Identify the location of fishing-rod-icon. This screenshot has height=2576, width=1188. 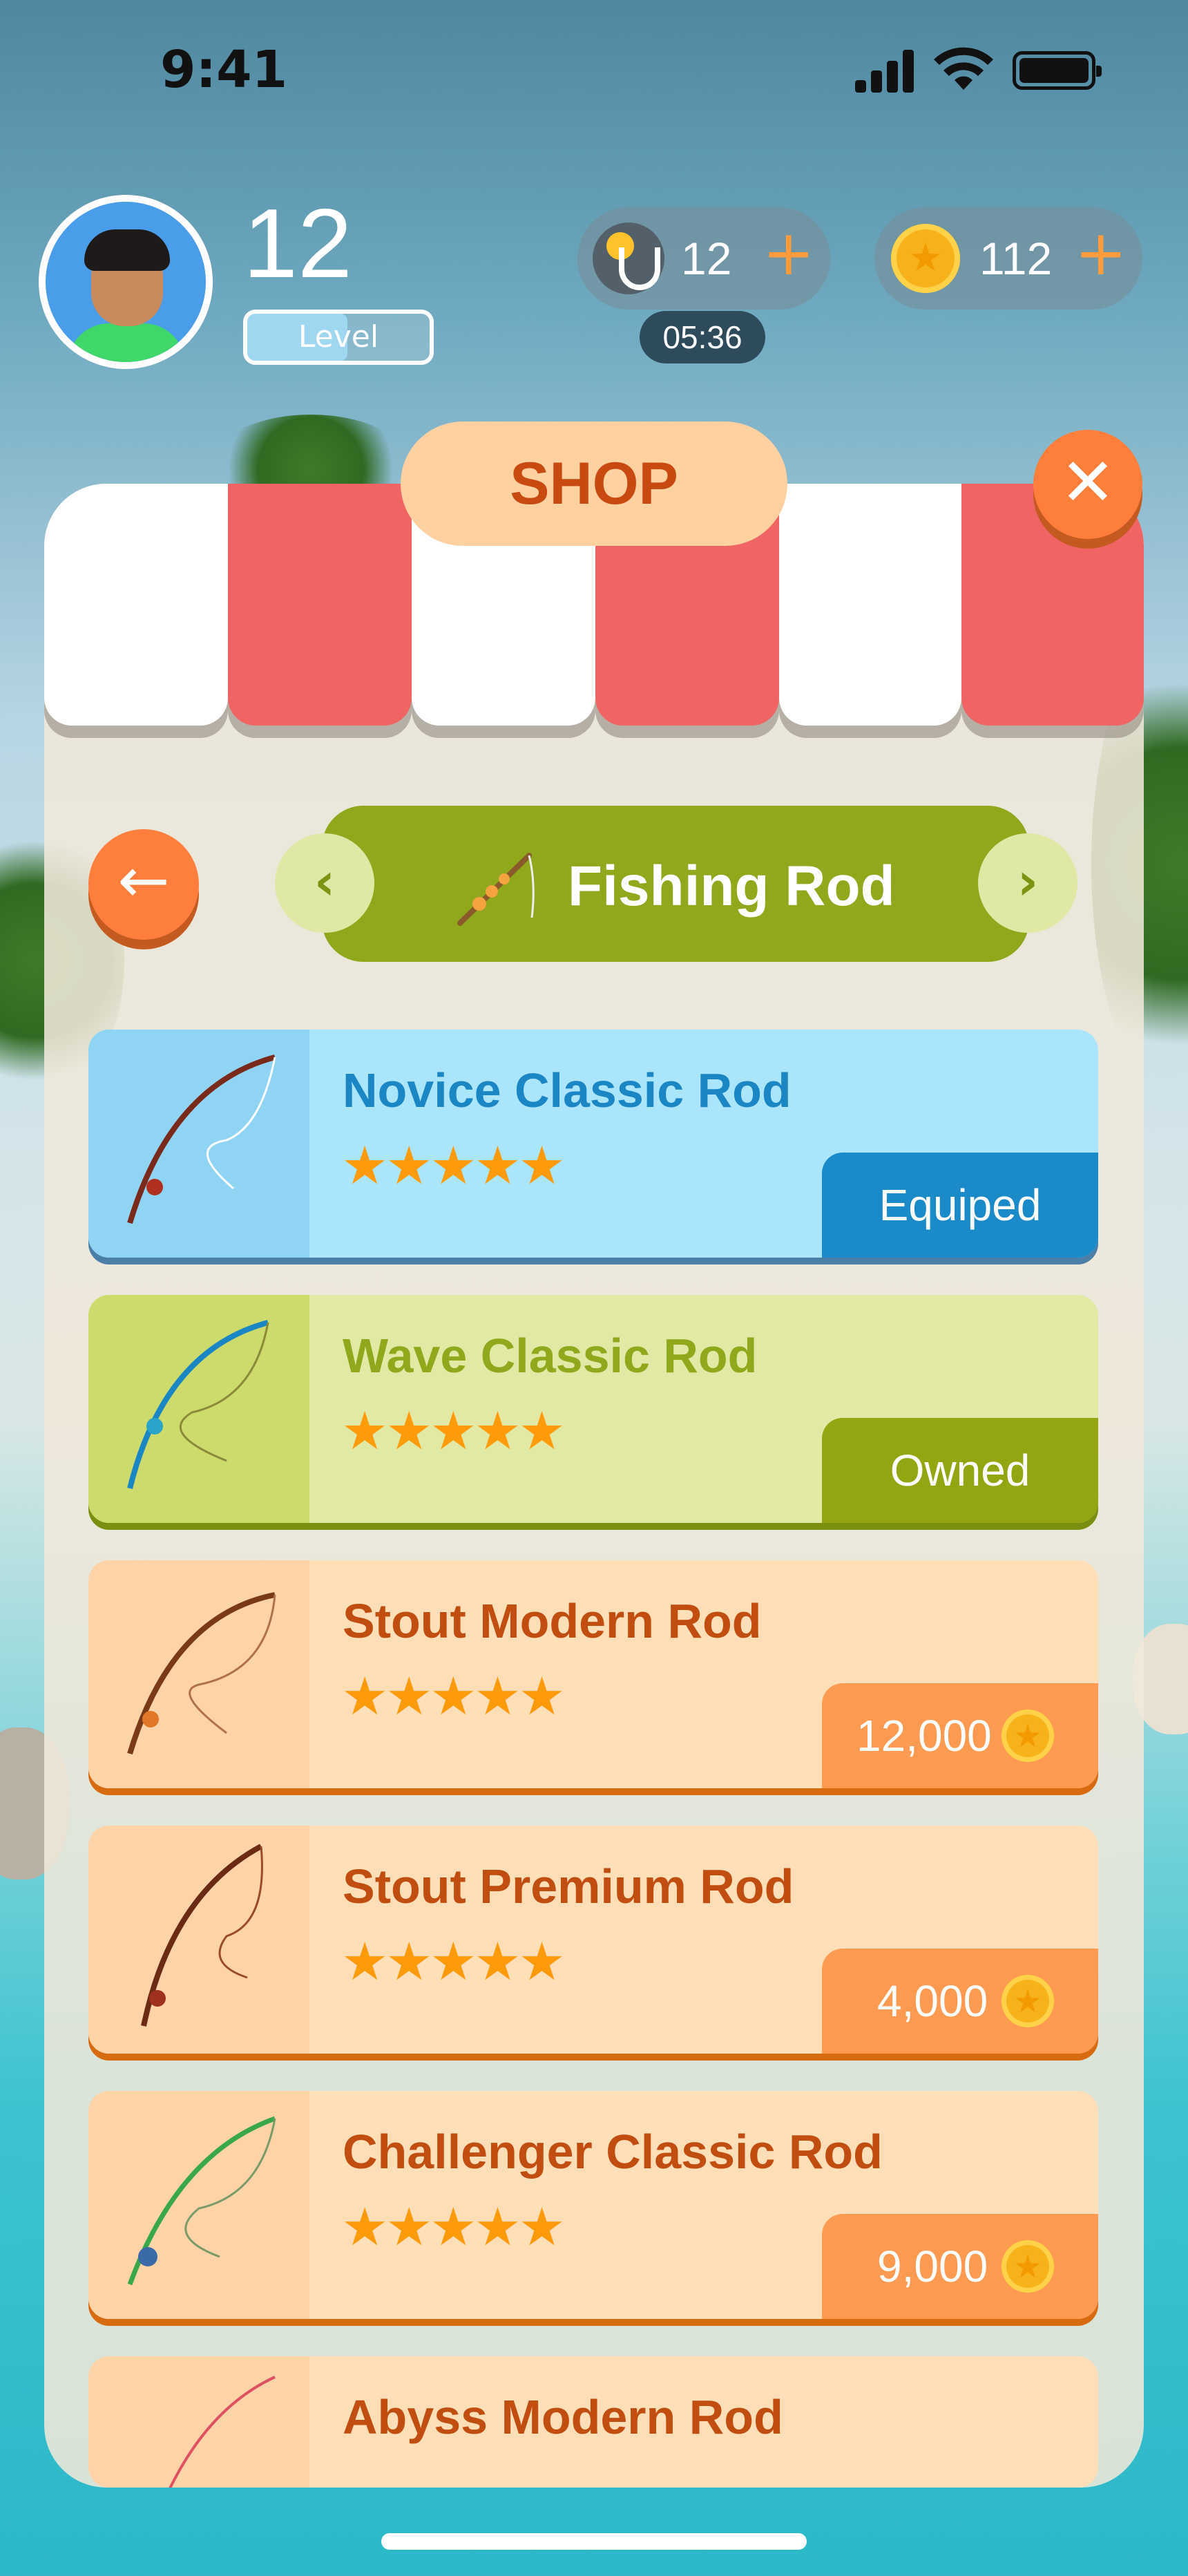
(496, 889).